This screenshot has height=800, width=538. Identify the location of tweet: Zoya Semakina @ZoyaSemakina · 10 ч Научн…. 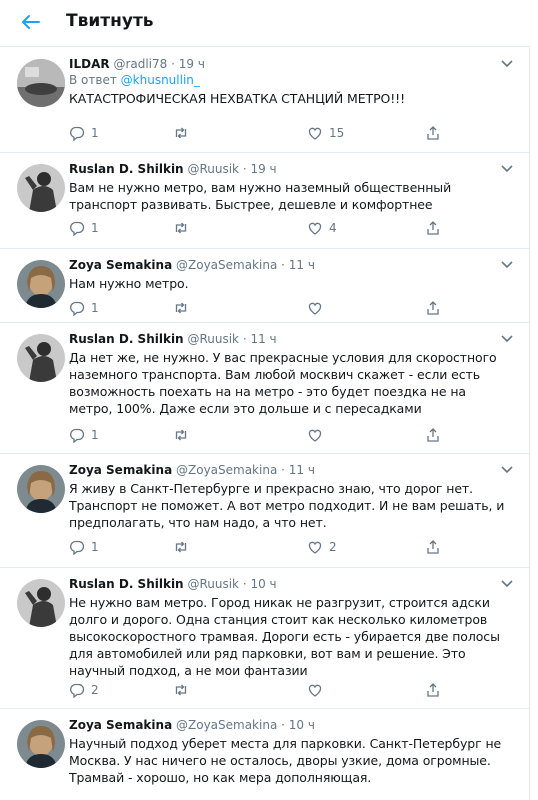
(265, 754).